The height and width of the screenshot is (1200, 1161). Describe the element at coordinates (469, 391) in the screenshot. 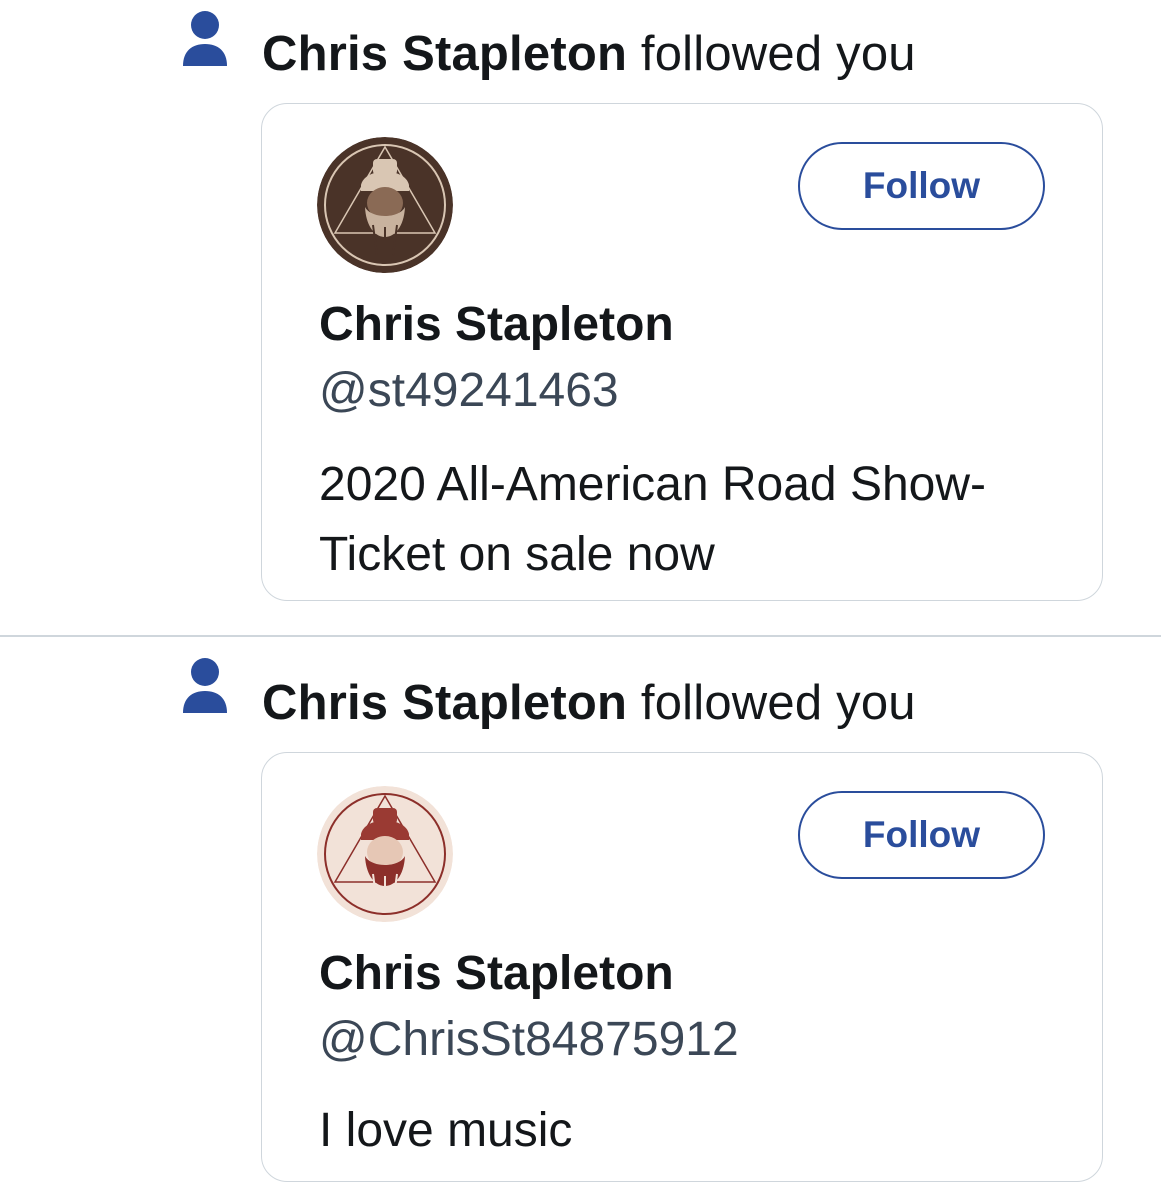

I see `user-handle: @st49241463` at that location.